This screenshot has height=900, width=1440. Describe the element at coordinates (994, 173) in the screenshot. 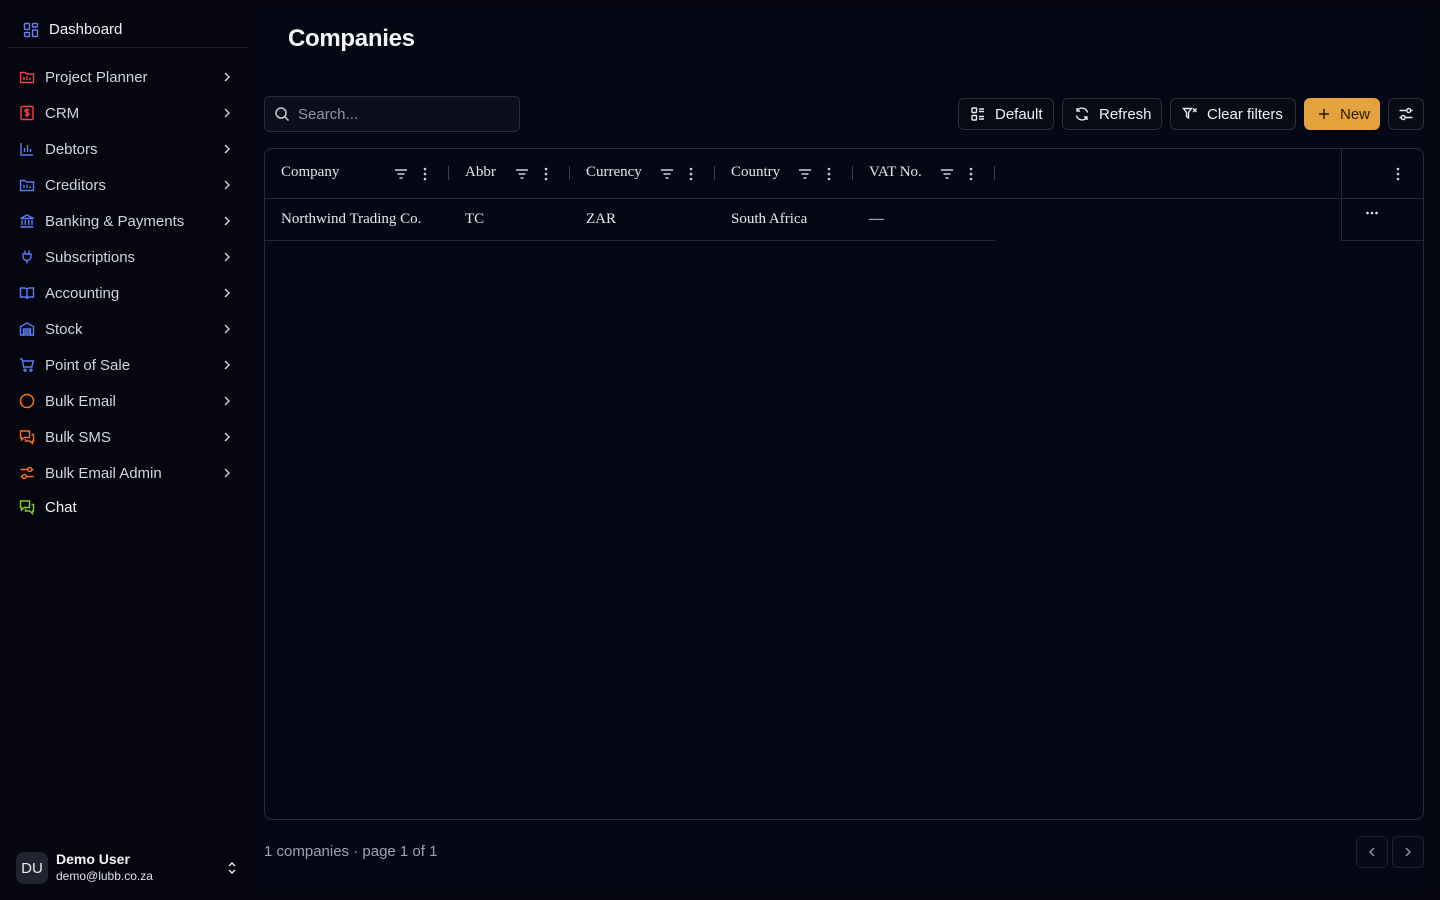

I see `column-divider` at that location.